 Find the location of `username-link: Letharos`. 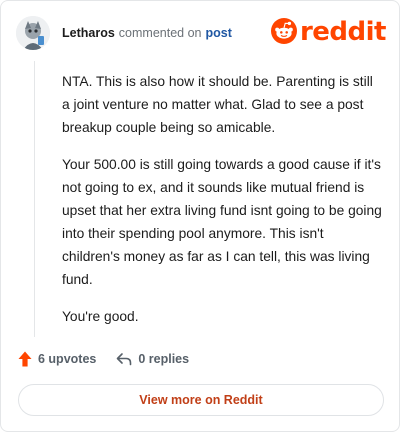

username-link: Letharos is located at coordinates (88, 33).